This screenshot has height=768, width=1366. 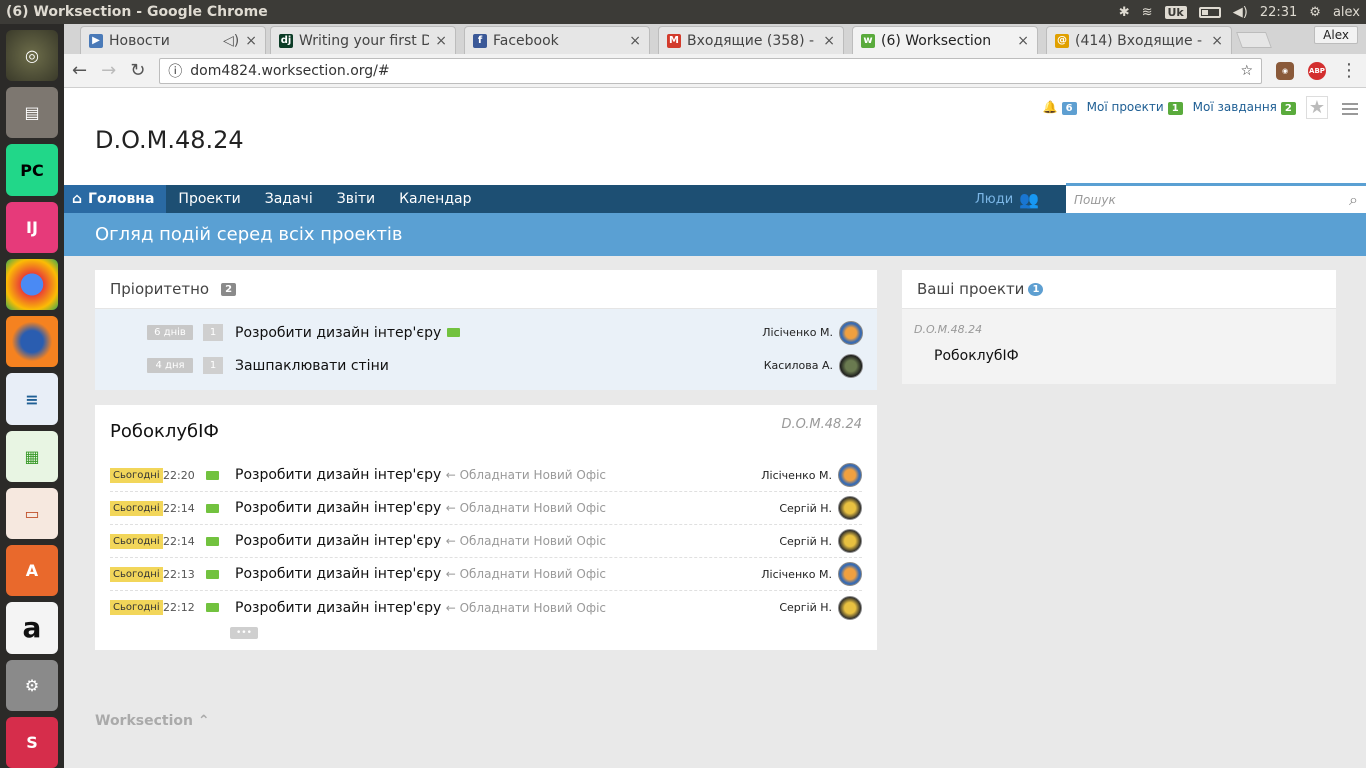 What do you see at coordinates (1346, 12) in the screenshot?
I see `user-name: alex` at bounding box center [1346, 12].